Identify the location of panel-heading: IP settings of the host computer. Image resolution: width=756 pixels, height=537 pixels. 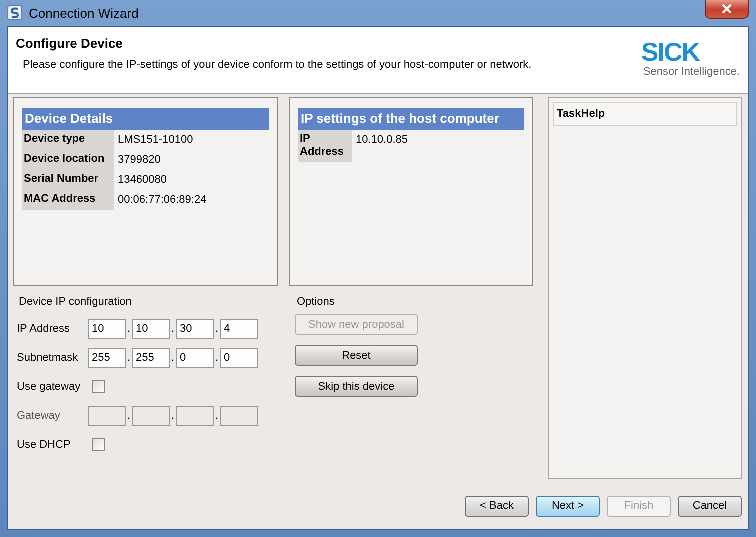
(411, 119).